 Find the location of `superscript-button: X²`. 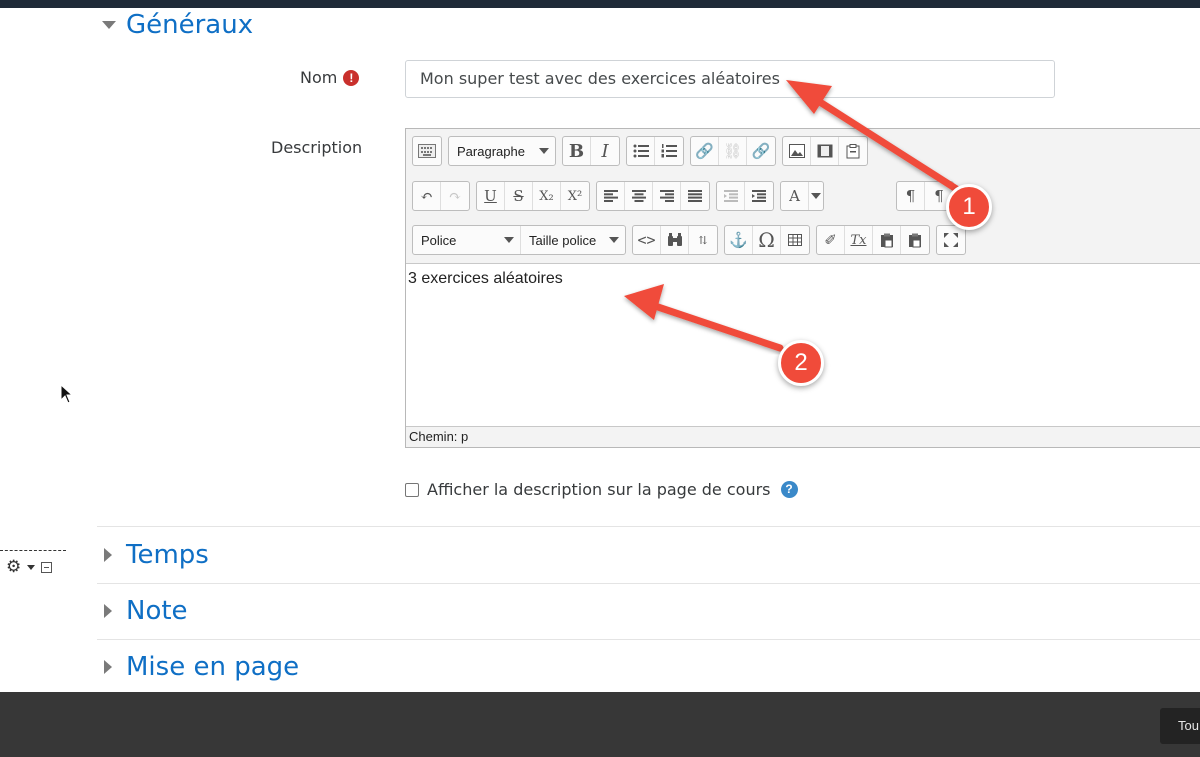

superscript-button: X² is located at coordinates (575, 196).